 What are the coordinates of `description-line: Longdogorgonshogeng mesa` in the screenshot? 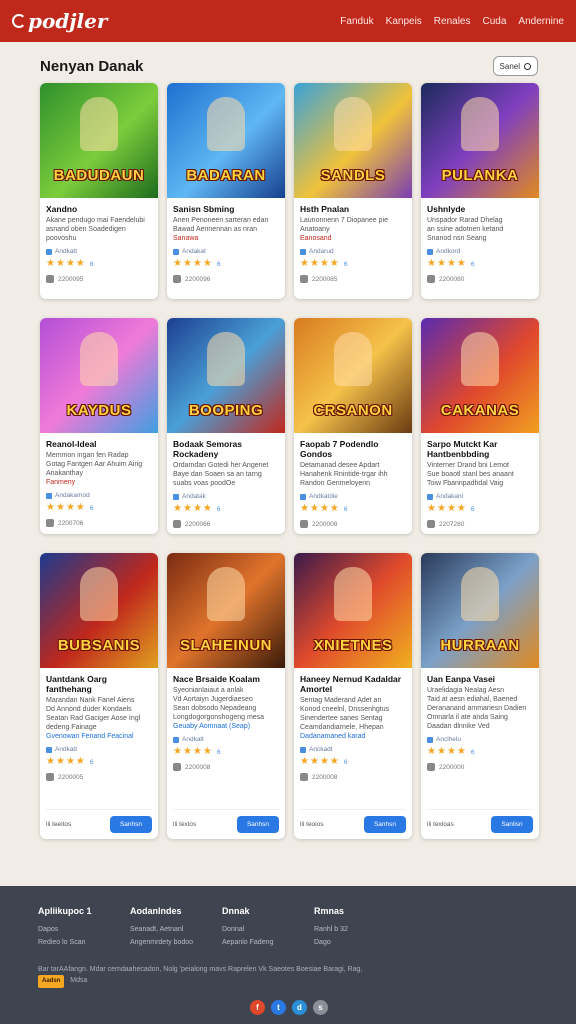 It's located at (219, 717).